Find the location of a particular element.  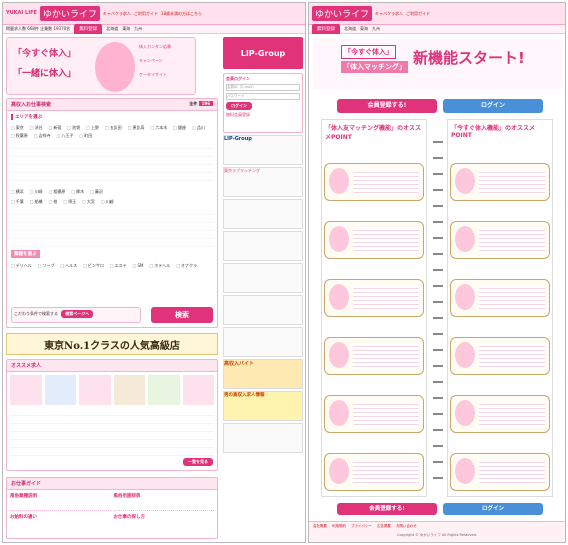

area-checkbox: 厚木 is located at coordinates (77, 192).